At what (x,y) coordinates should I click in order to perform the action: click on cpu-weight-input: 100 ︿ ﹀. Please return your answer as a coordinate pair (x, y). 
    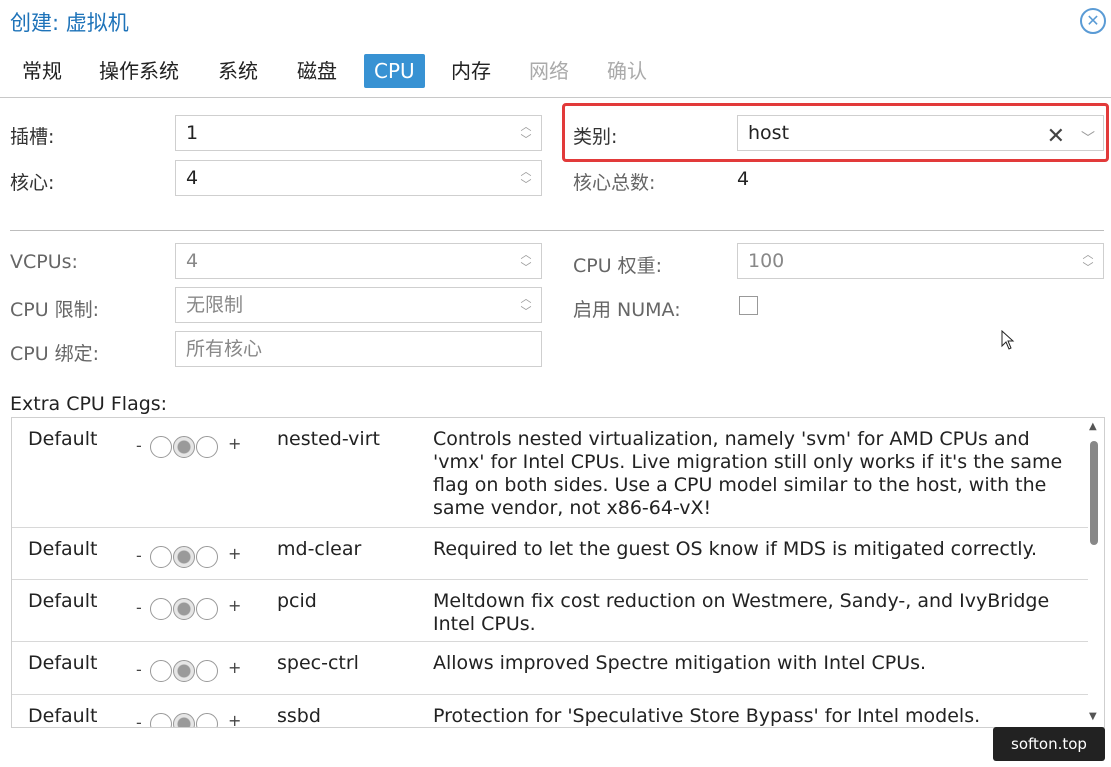
    Looking at the image, I should click on (920, 261).